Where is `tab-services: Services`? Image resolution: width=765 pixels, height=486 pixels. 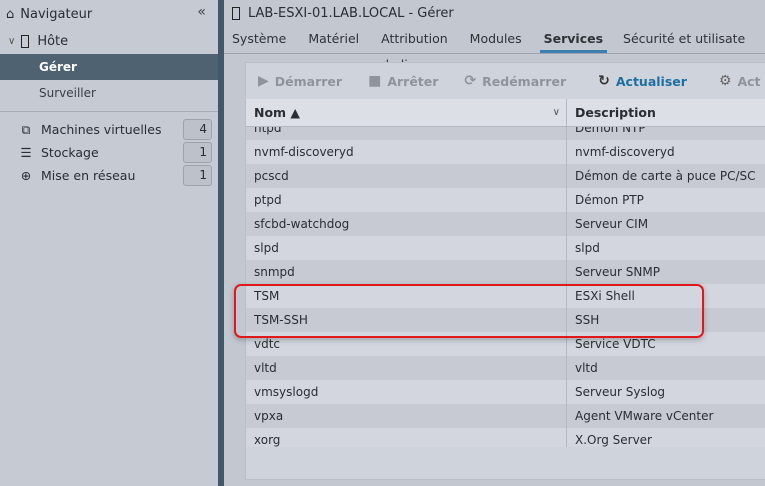
tab-services: Services is located at coordinates (573, 39).